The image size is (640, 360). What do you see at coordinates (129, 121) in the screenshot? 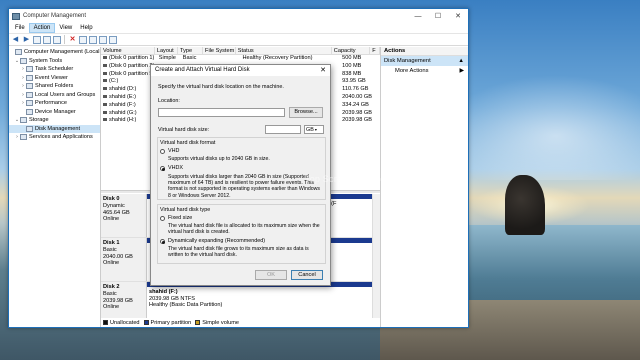
I see `volume-name: shahid (H:)` at bounding box center [129, 121].